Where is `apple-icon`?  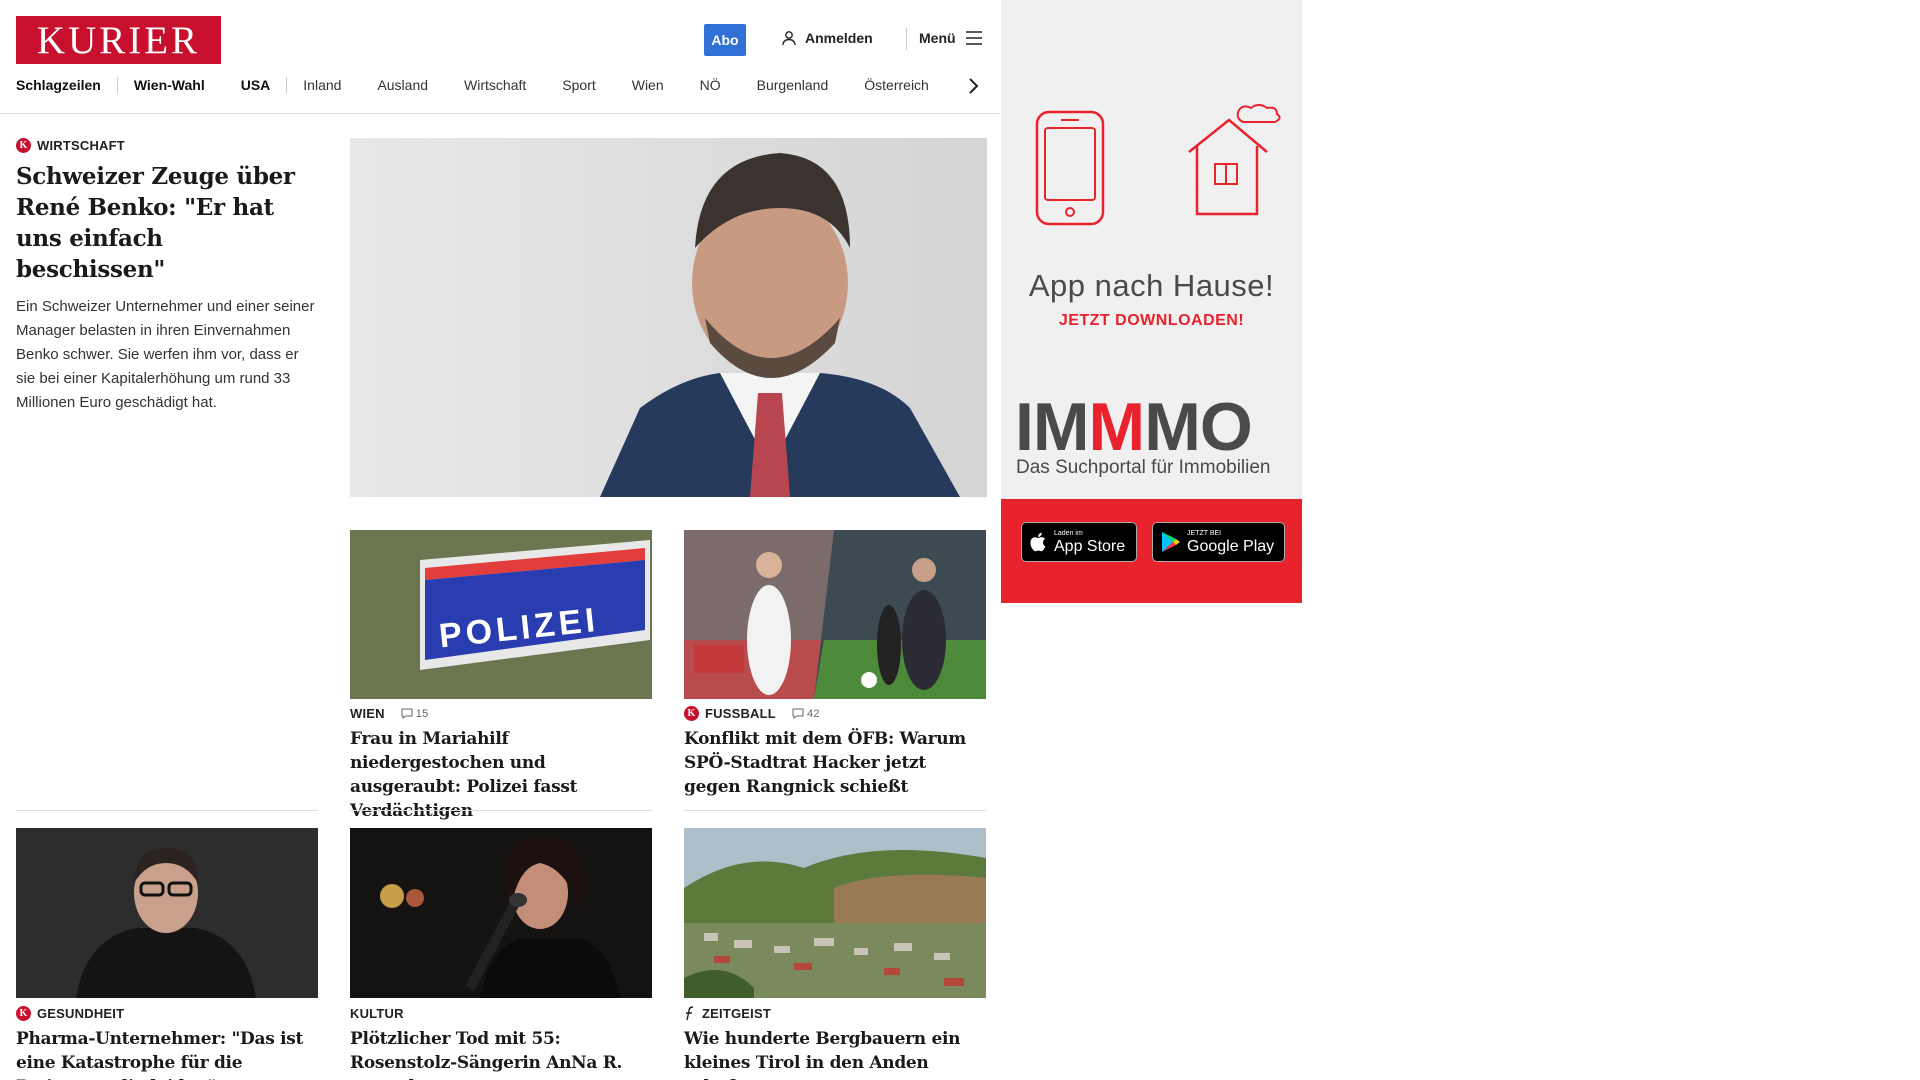
apple-icon is located at coordinates (1038, 542).